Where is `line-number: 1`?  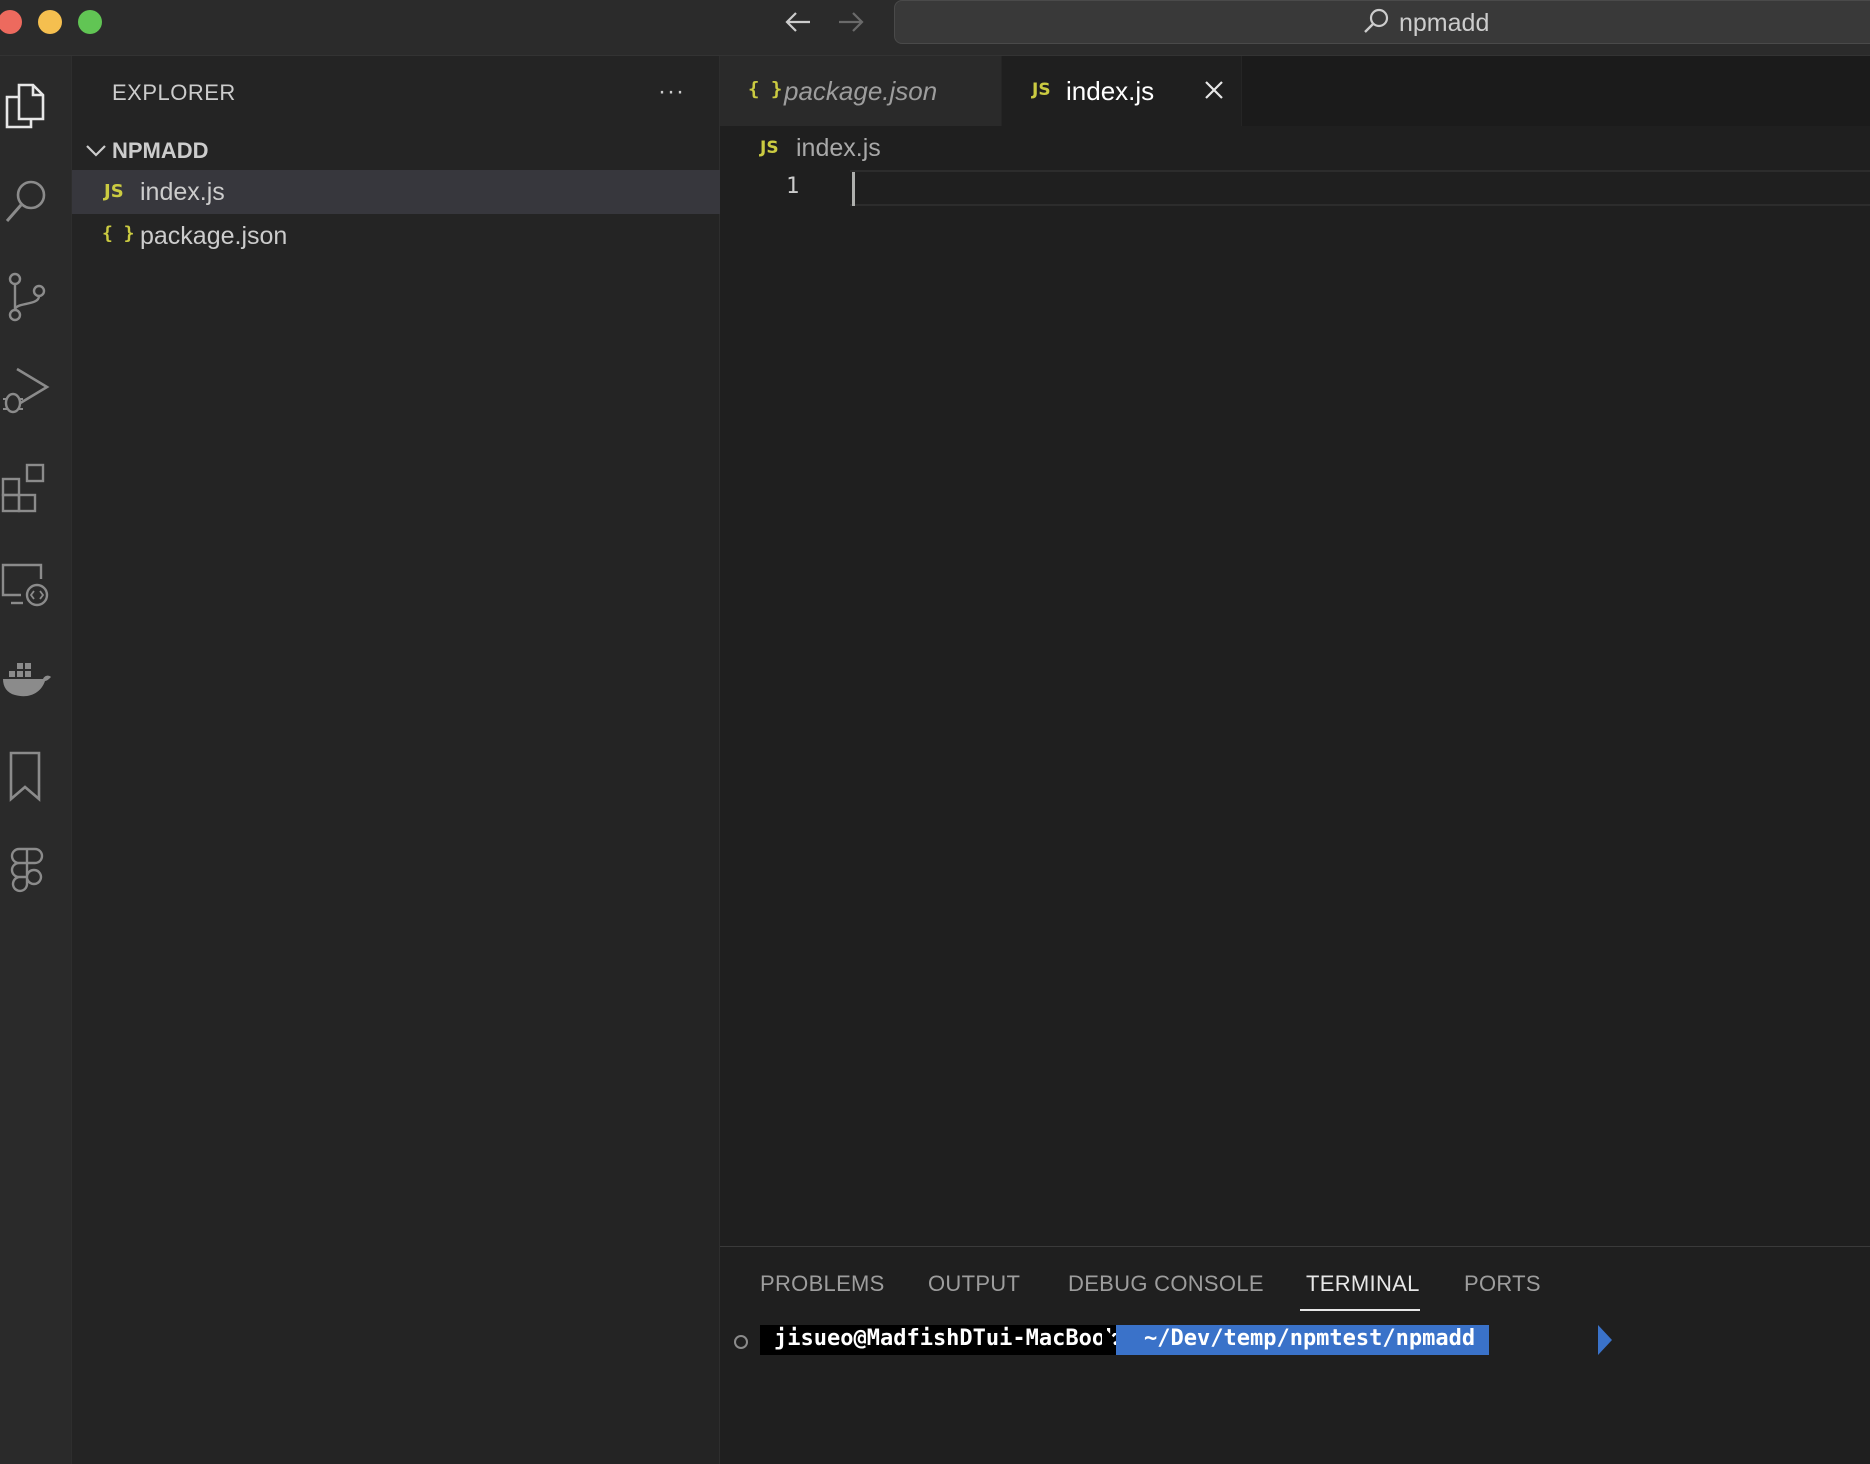
line-number: 1 is located at coordinates (793, 186).